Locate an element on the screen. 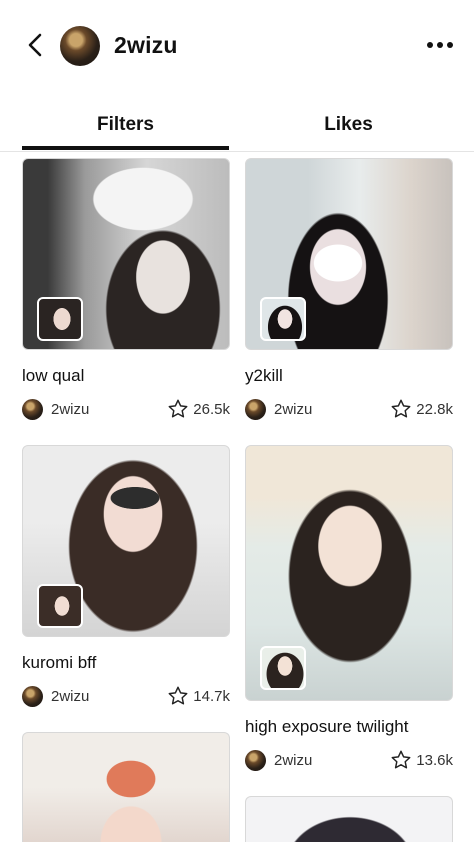  filter-title: high exposure twilight is located at coordinates (327, 726).